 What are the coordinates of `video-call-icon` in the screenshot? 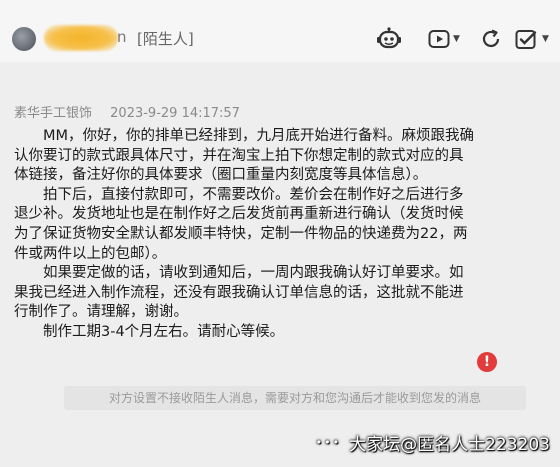 It's located at (439, 39).